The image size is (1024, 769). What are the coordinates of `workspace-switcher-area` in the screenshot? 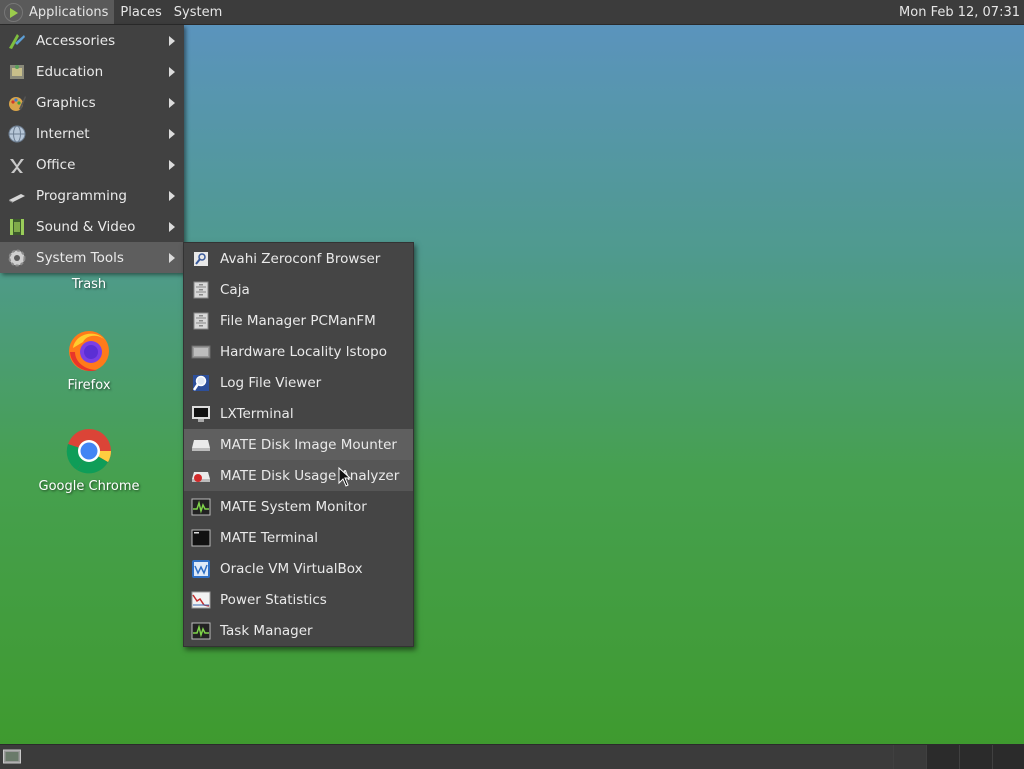 It's located at (909, 757).